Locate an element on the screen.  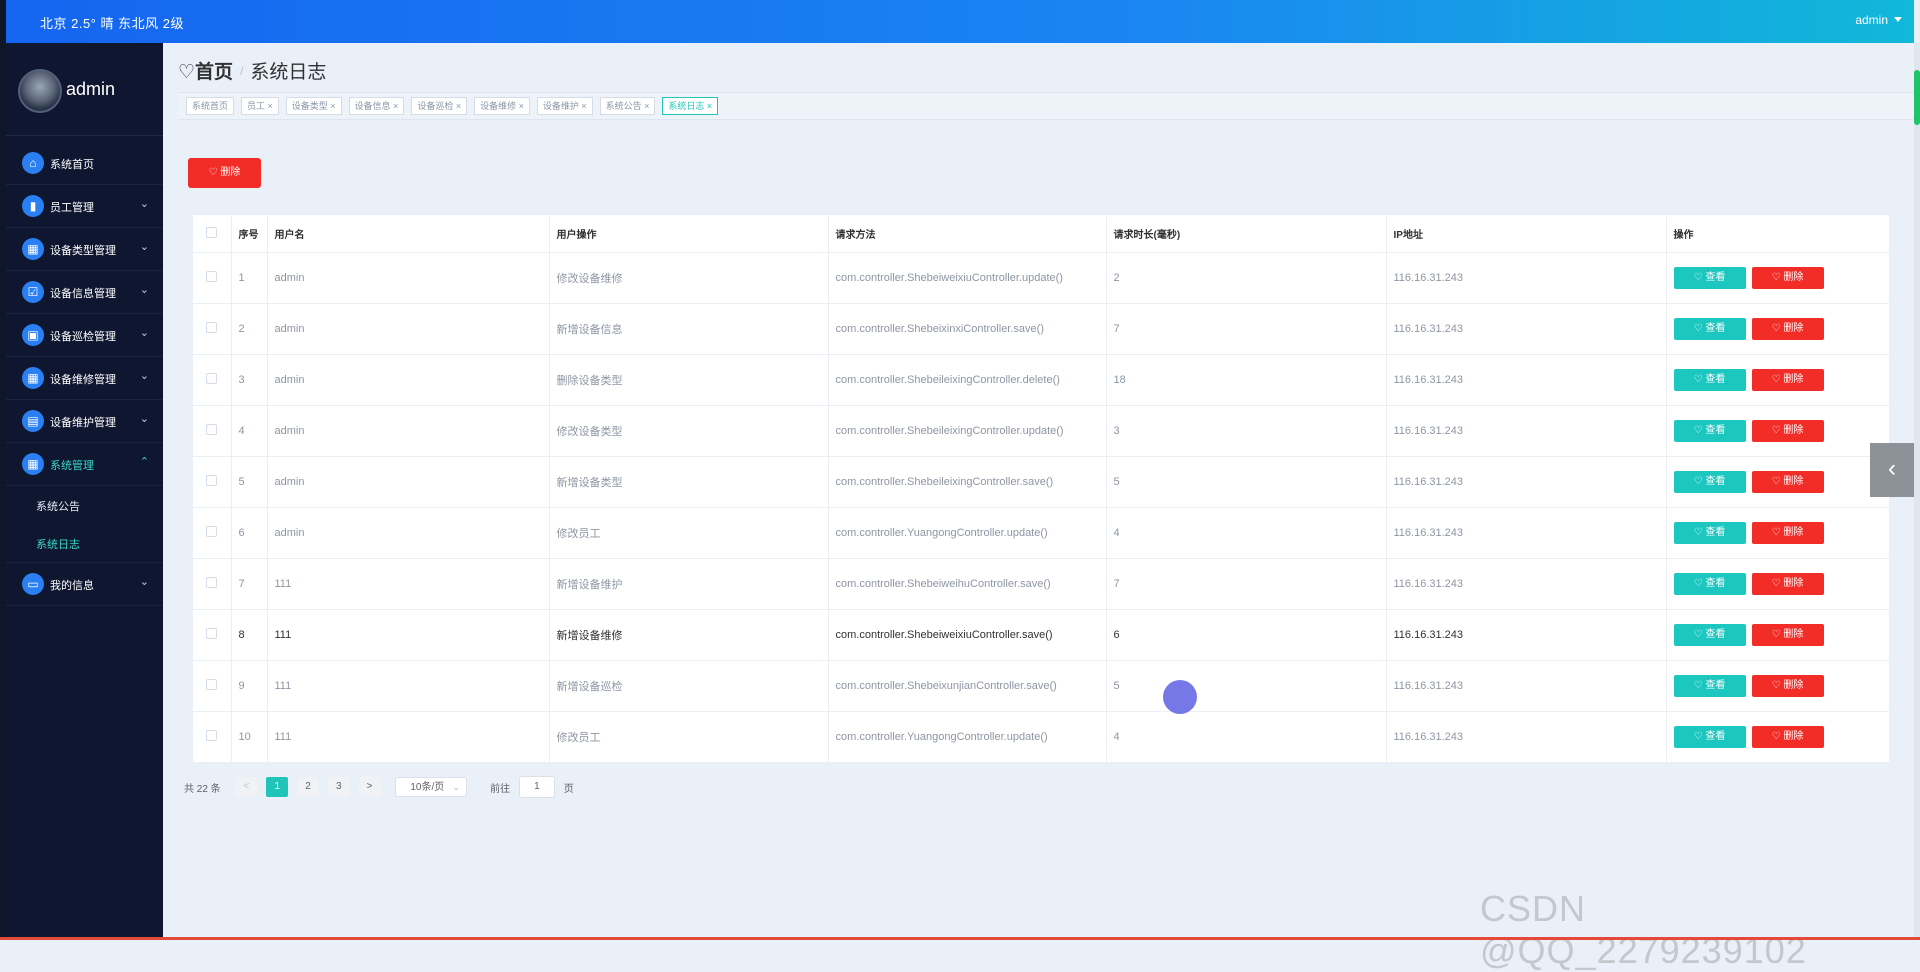
page-1-button: 1 is located at coordinates (277, 787).